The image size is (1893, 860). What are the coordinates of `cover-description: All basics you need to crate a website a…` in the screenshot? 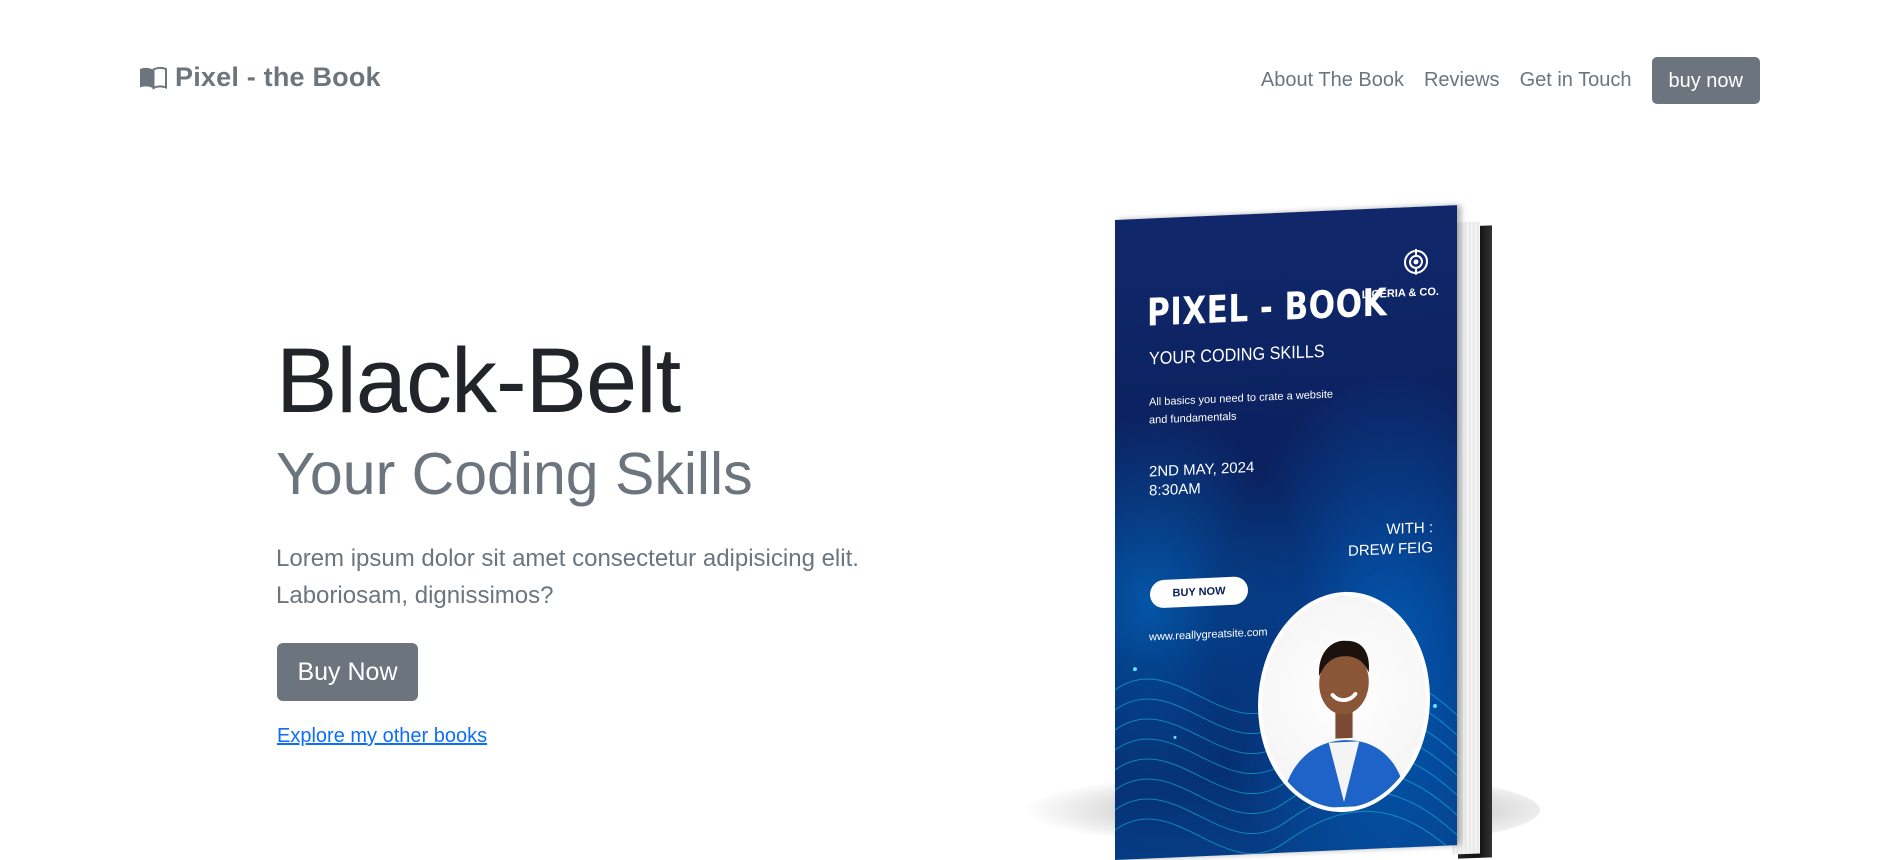 It's located at (1241, 407).